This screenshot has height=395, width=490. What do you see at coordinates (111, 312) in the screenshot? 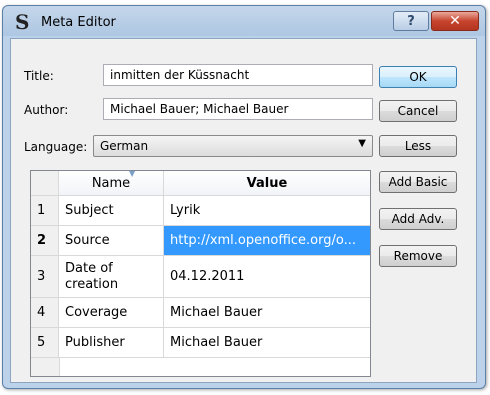
I see `row-name-cell: Coverage` at bounding box center [111, 312].